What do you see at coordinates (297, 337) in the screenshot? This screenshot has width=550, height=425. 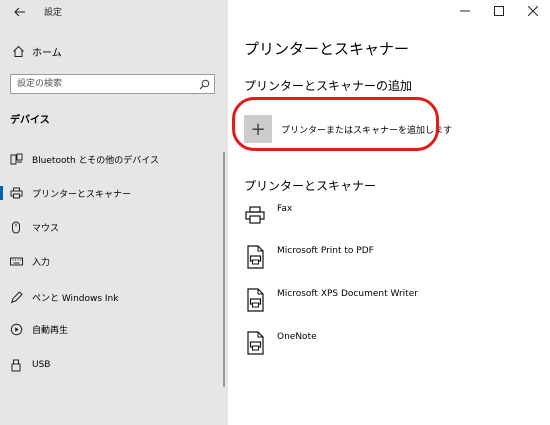 I see `device-name: OneNote` at bounding box center [297, 337].